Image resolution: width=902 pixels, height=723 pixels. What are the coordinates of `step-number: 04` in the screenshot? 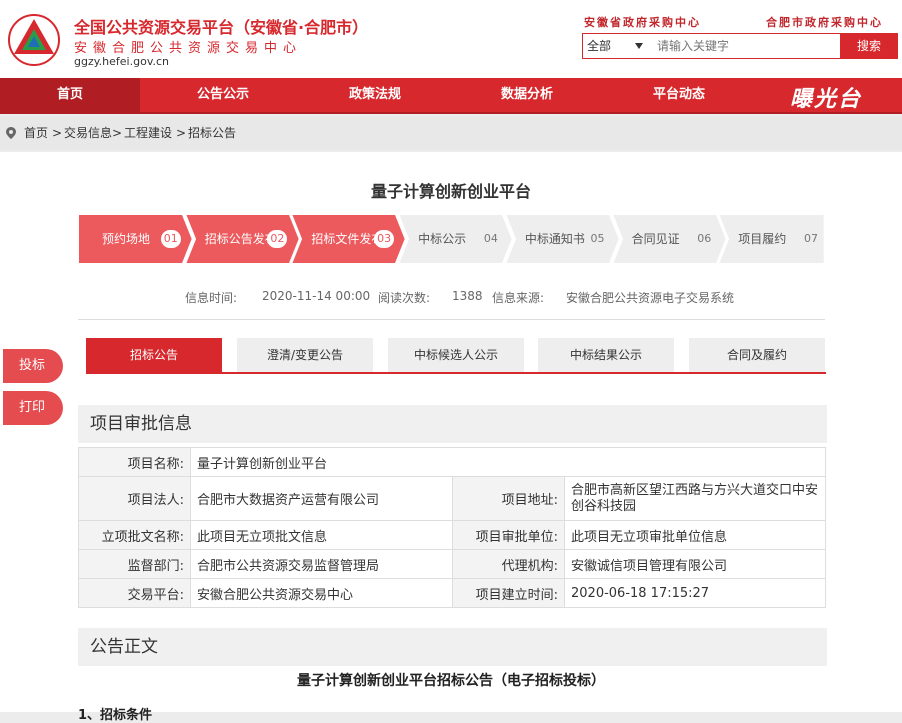 It's located at (490, 238).